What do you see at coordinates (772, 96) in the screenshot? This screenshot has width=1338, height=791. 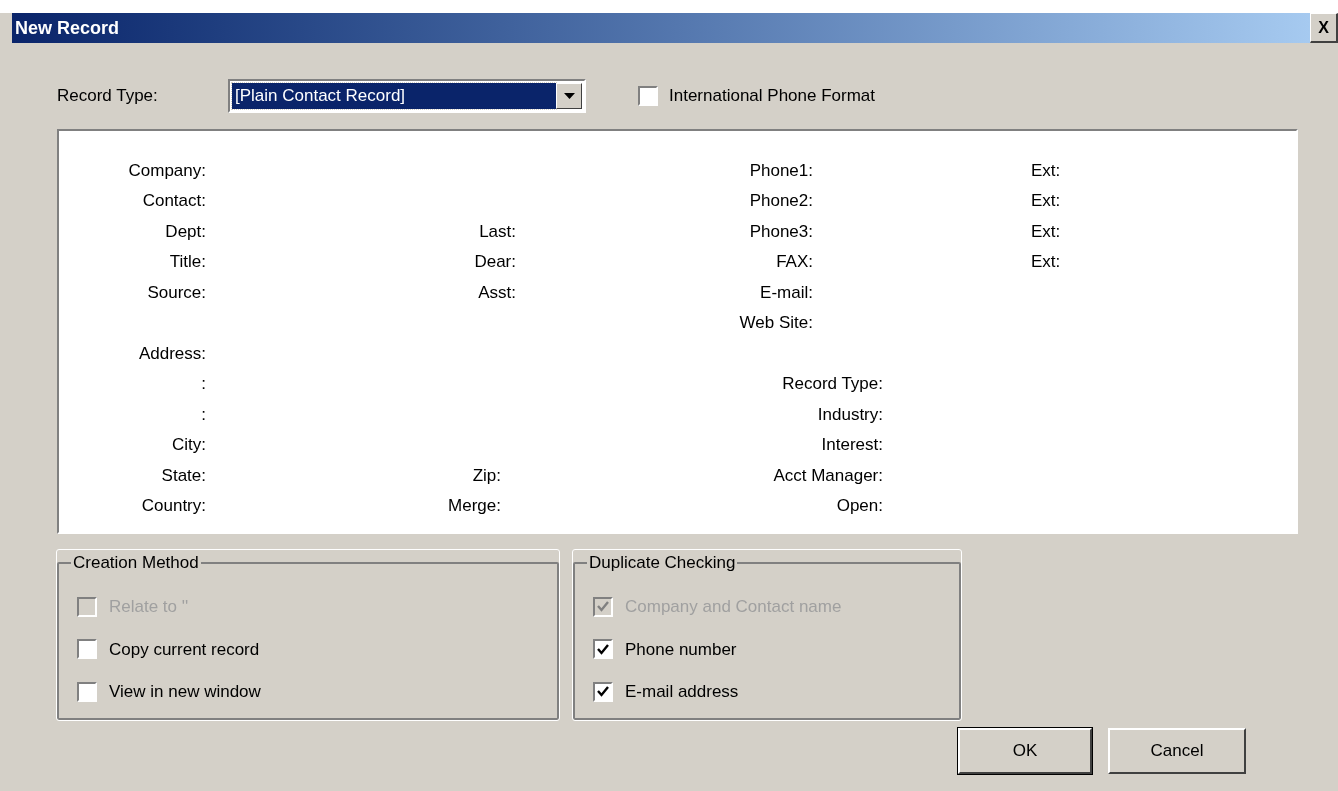 I see `checkbox-label: International Phone Format` at bounding box center [772, 96].